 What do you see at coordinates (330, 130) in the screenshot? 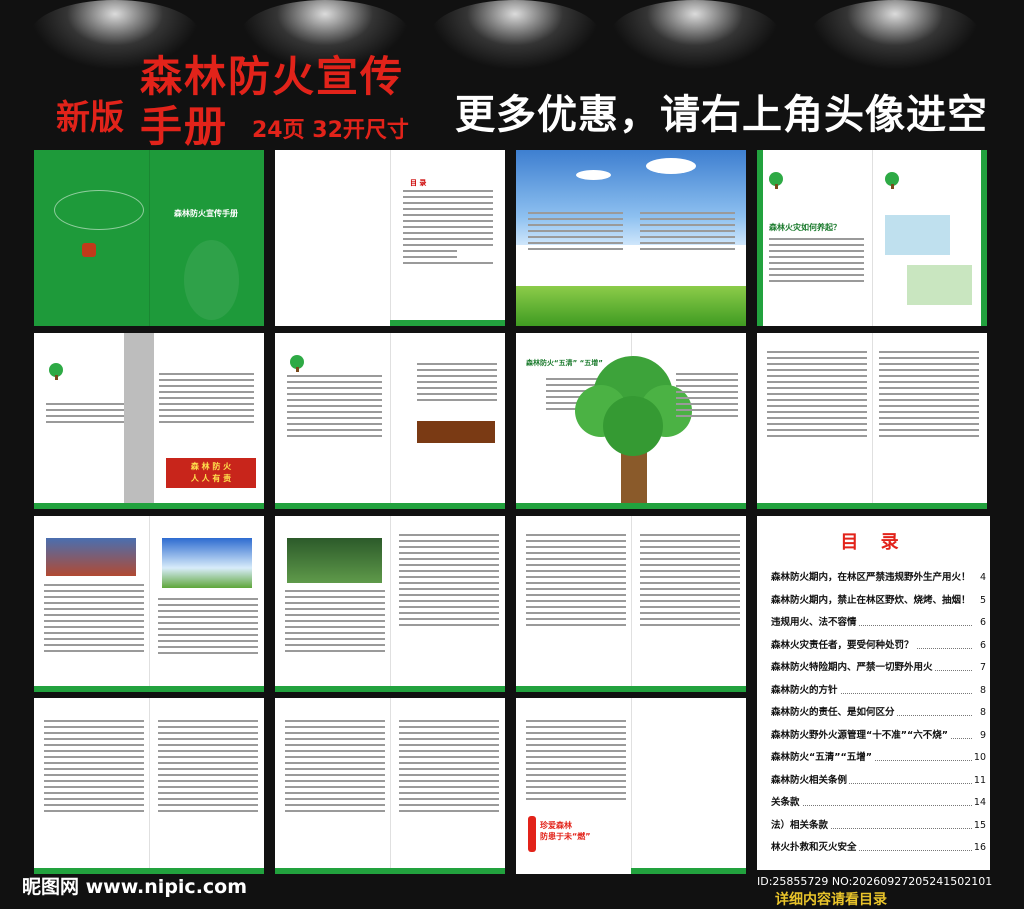
I see `spec-label: 24页 32开尺寸` at bounding box center [330, 130].